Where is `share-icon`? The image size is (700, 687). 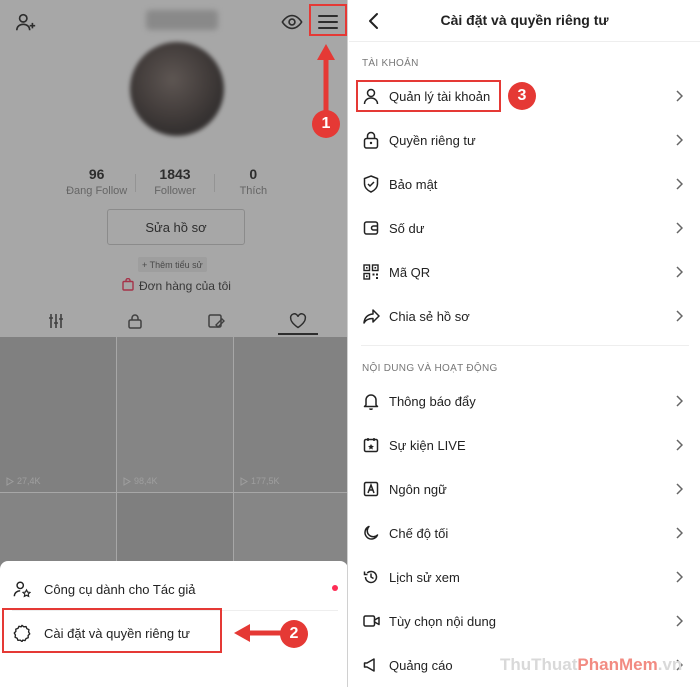
share-icon is located at coordinates (371, 316).